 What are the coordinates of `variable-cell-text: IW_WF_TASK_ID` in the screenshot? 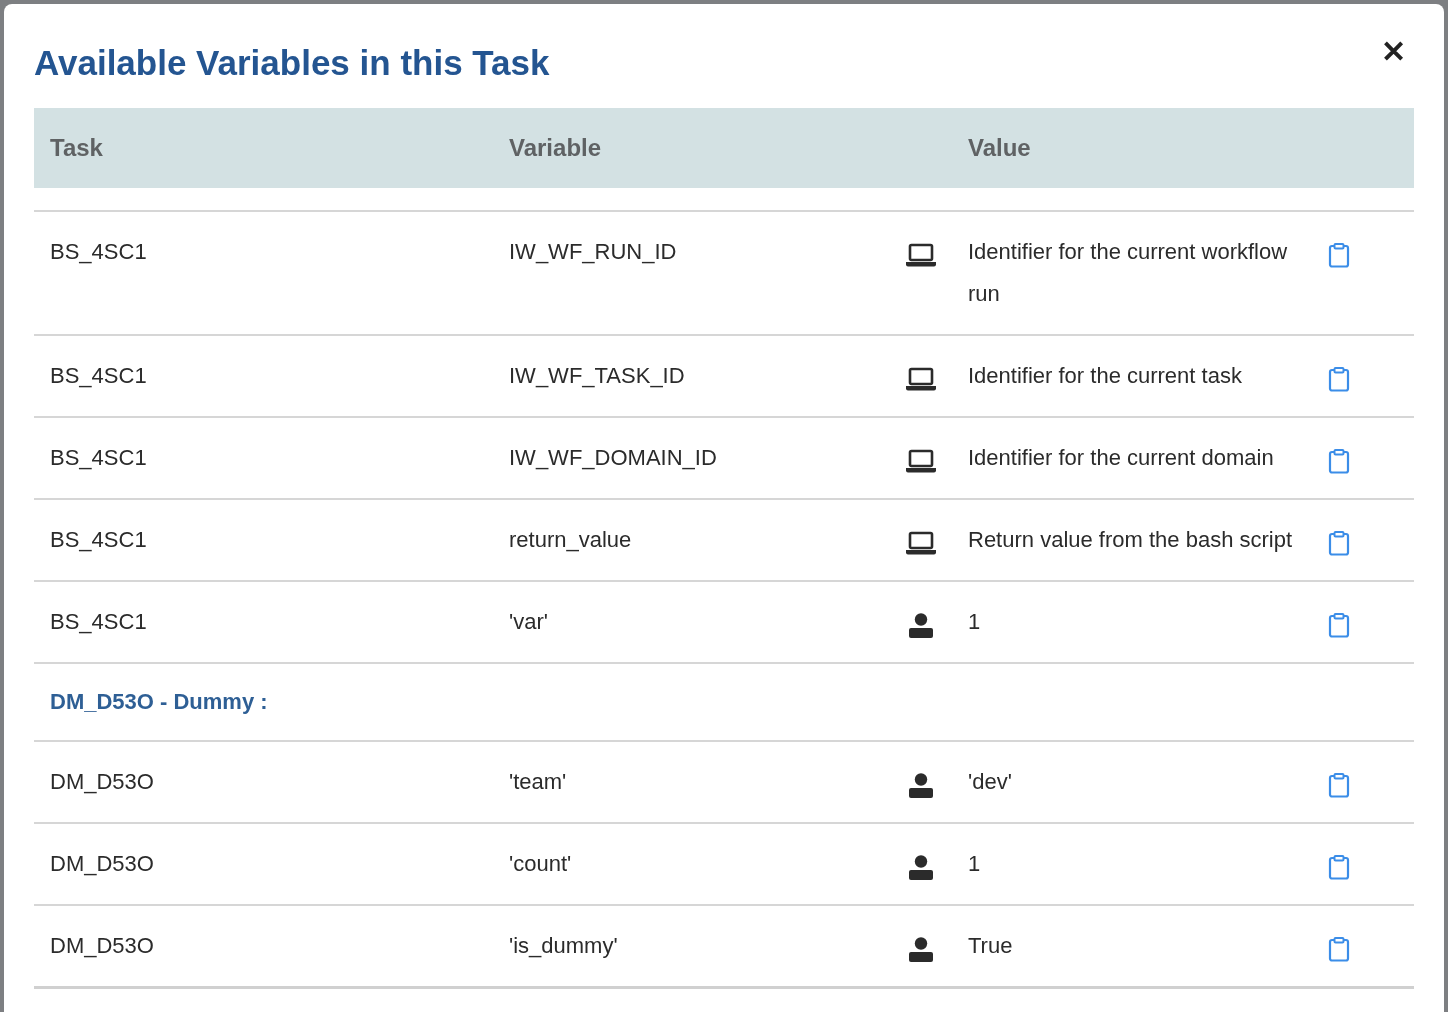 It's located at (597, 376).